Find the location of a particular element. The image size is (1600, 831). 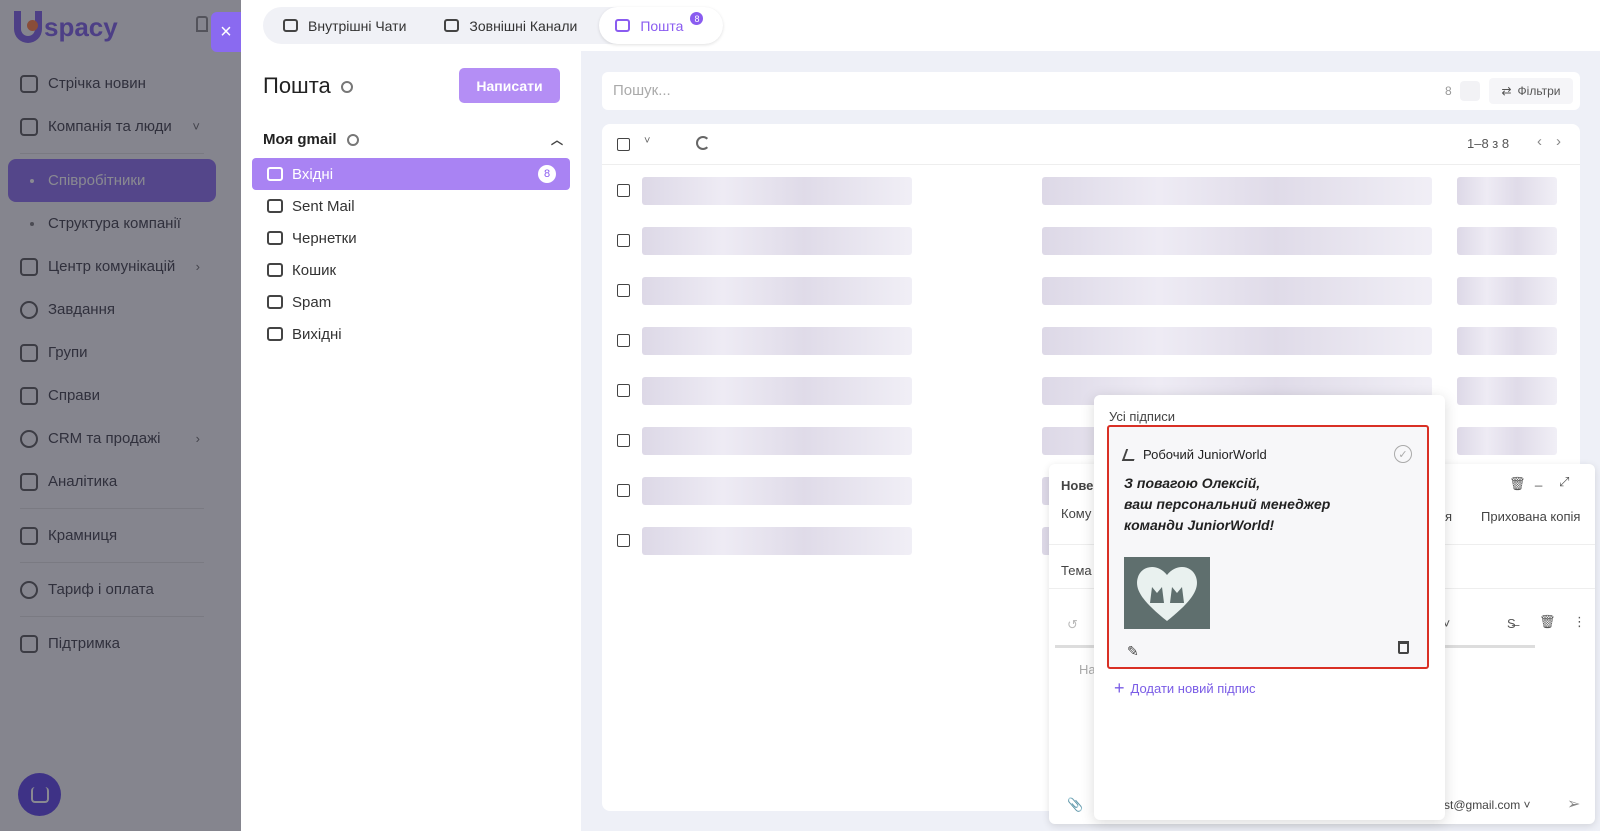

mail-title: Пошта is located at coordinates (308, 86).